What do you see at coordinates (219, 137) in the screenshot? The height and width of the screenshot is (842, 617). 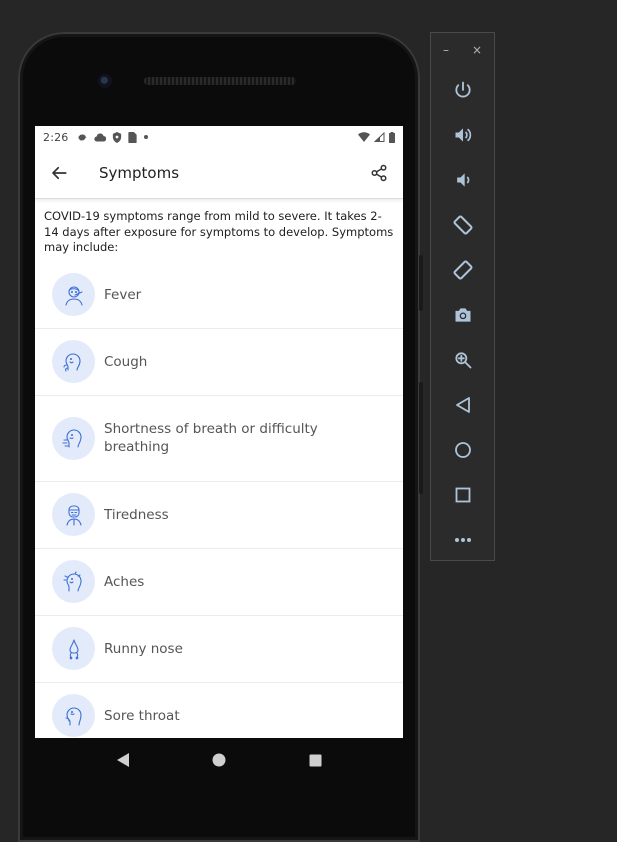 I see `status-bar: 2:26` at bounding box center [219, 137].